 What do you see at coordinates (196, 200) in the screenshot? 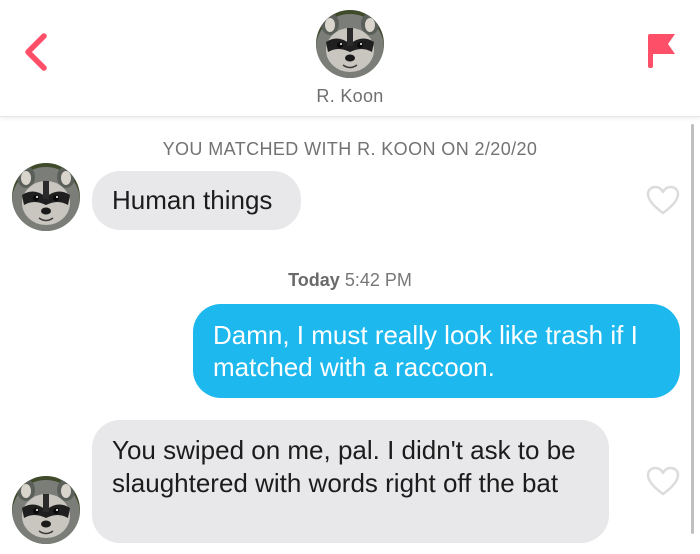
I see `message-bubble-incoming: Human things` at bounding box center [196, 200].